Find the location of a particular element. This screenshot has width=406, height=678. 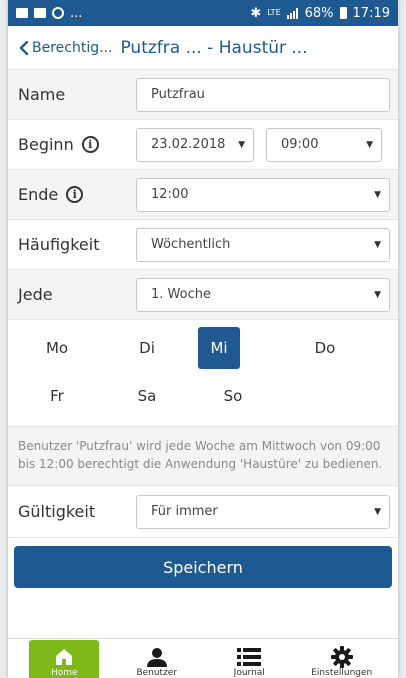

day-do: Do is located at coordinates (325, 348).